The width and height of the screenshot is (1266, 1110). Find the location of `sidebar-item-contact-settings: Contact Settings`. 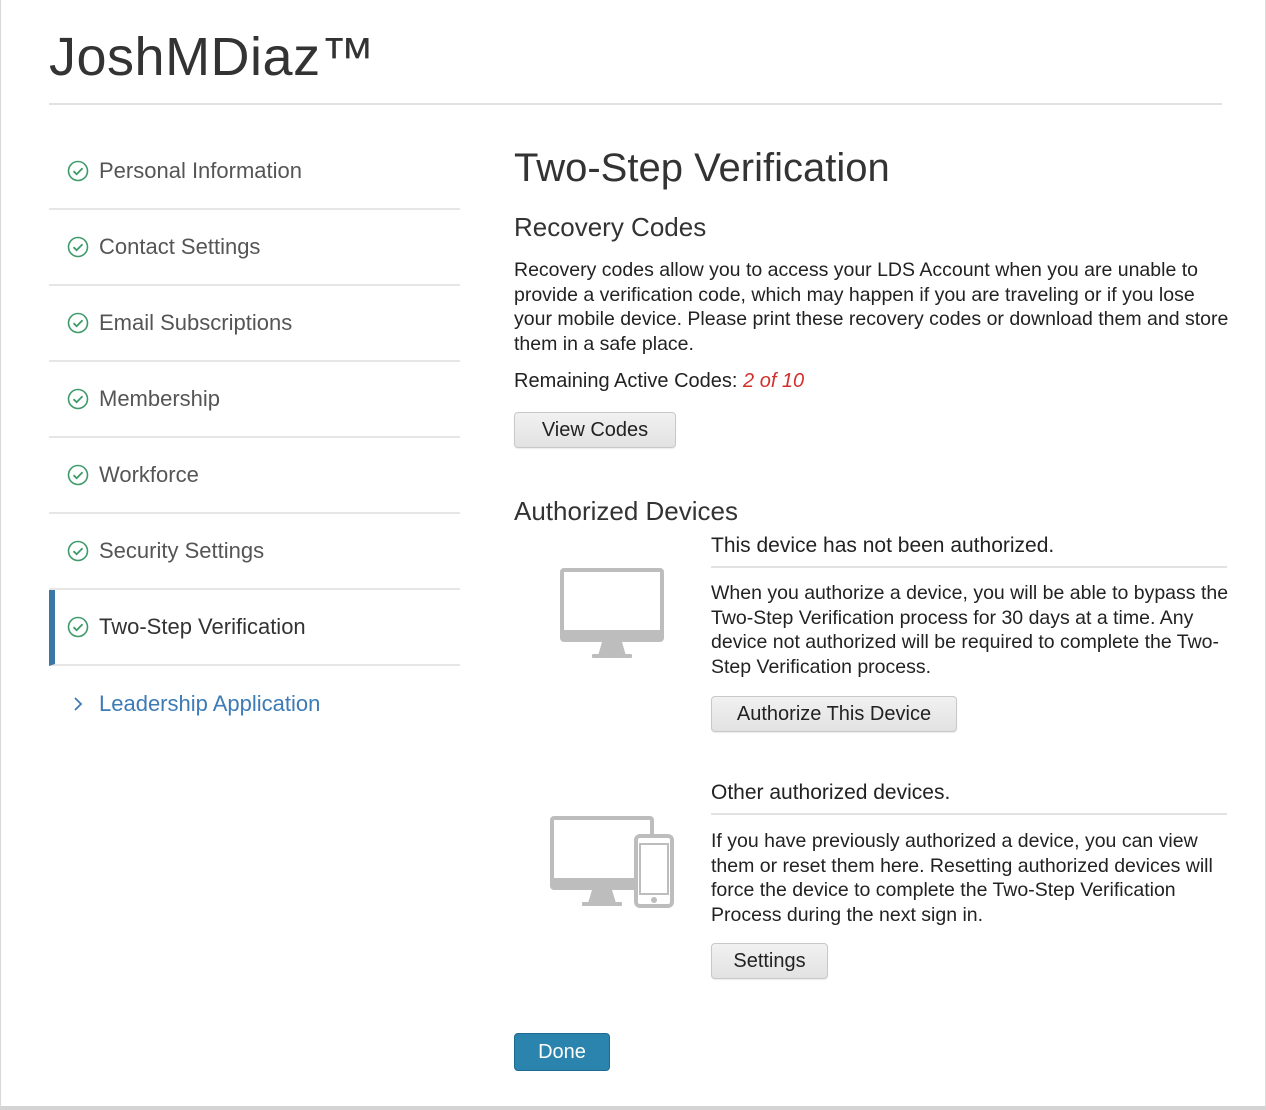

sidebar-item-contact-settings: Contact Settings is located at coordinates (254, 248).